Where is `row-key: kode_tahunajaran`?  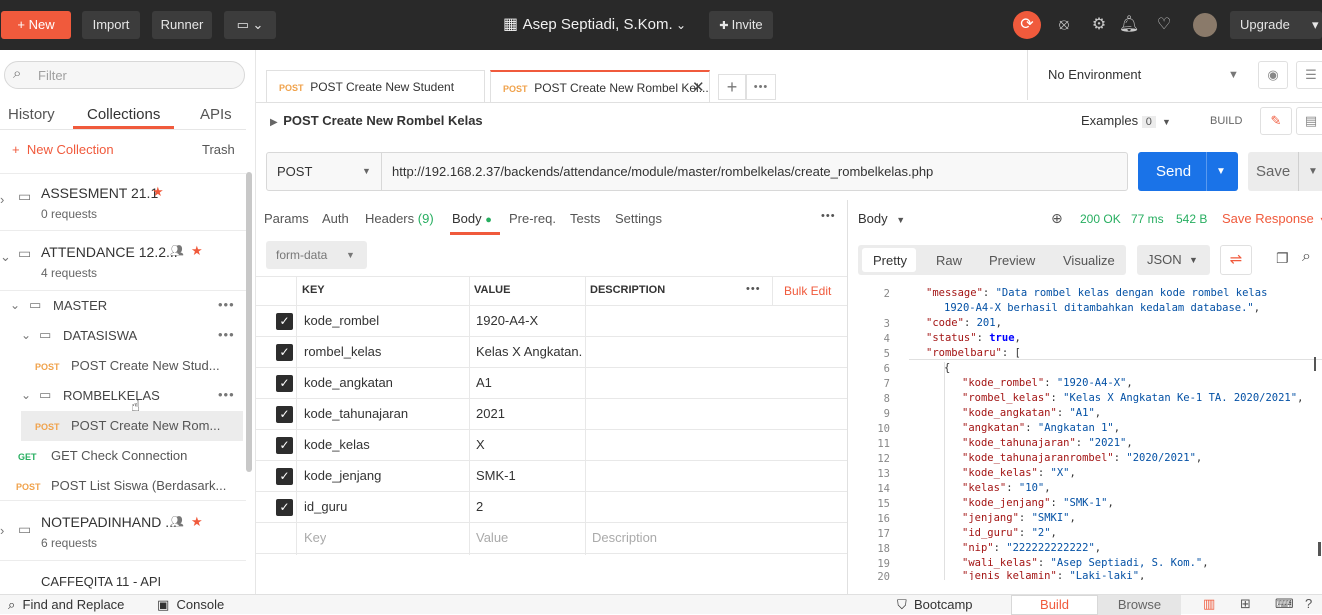
row-key: kode_tahunajaran is located at coordinates (384, 413).